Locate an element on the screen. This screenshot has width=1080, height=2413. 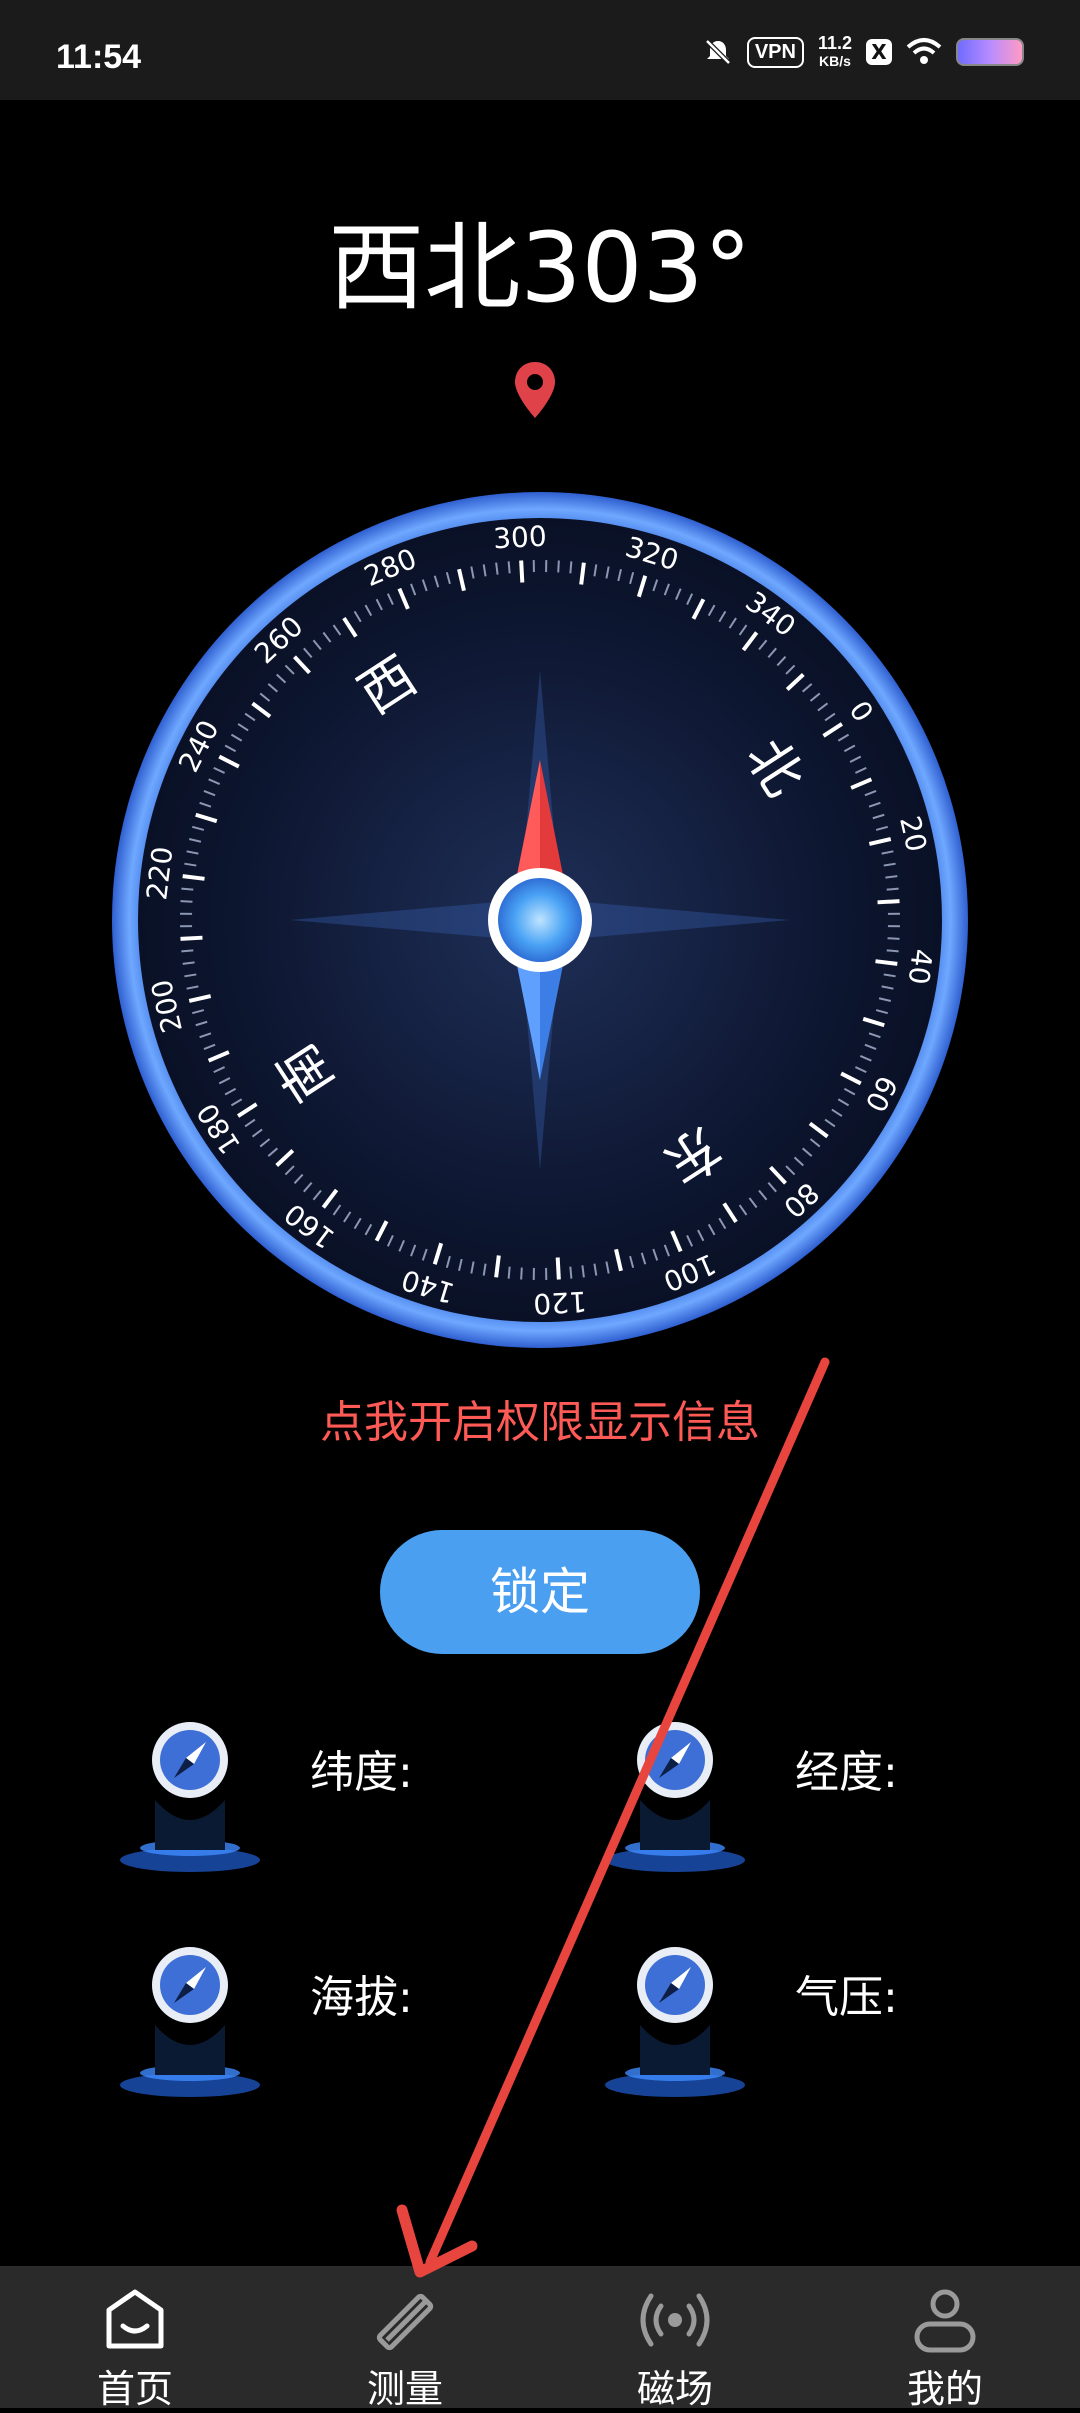
altitude-item: 海拔: is located at coordinates (320, 2015).